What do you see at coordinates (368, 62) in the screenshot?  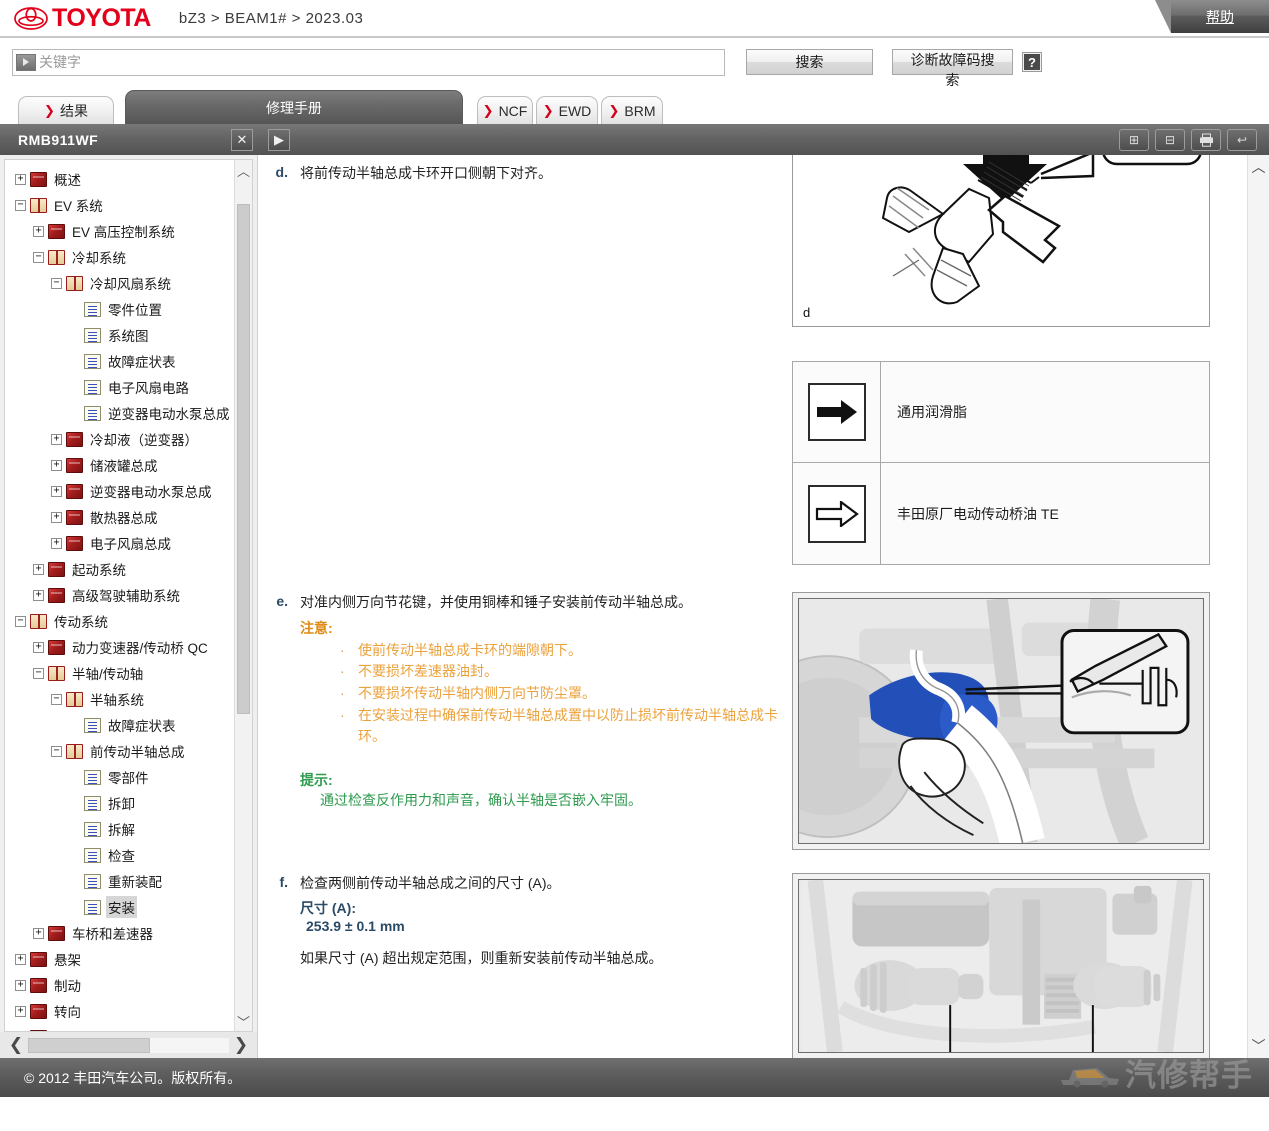 I see `search-input: 关键字` at bounding box center [368, 62].